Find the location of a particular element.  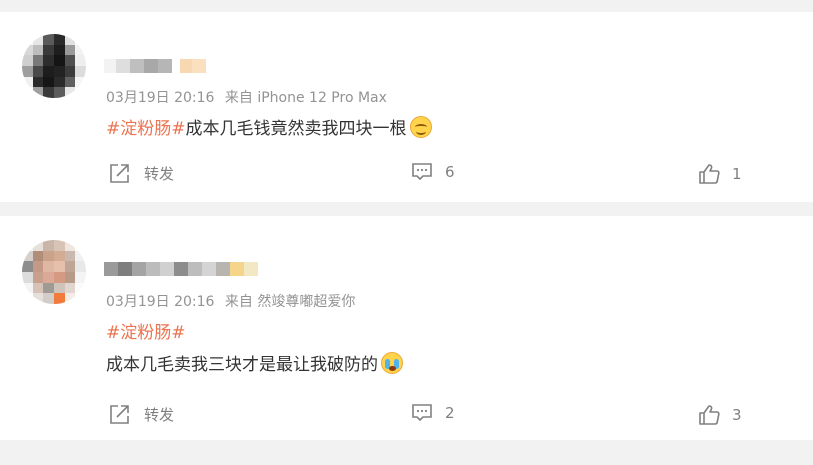

like-button: 1 is located at coordinates (720, 174).